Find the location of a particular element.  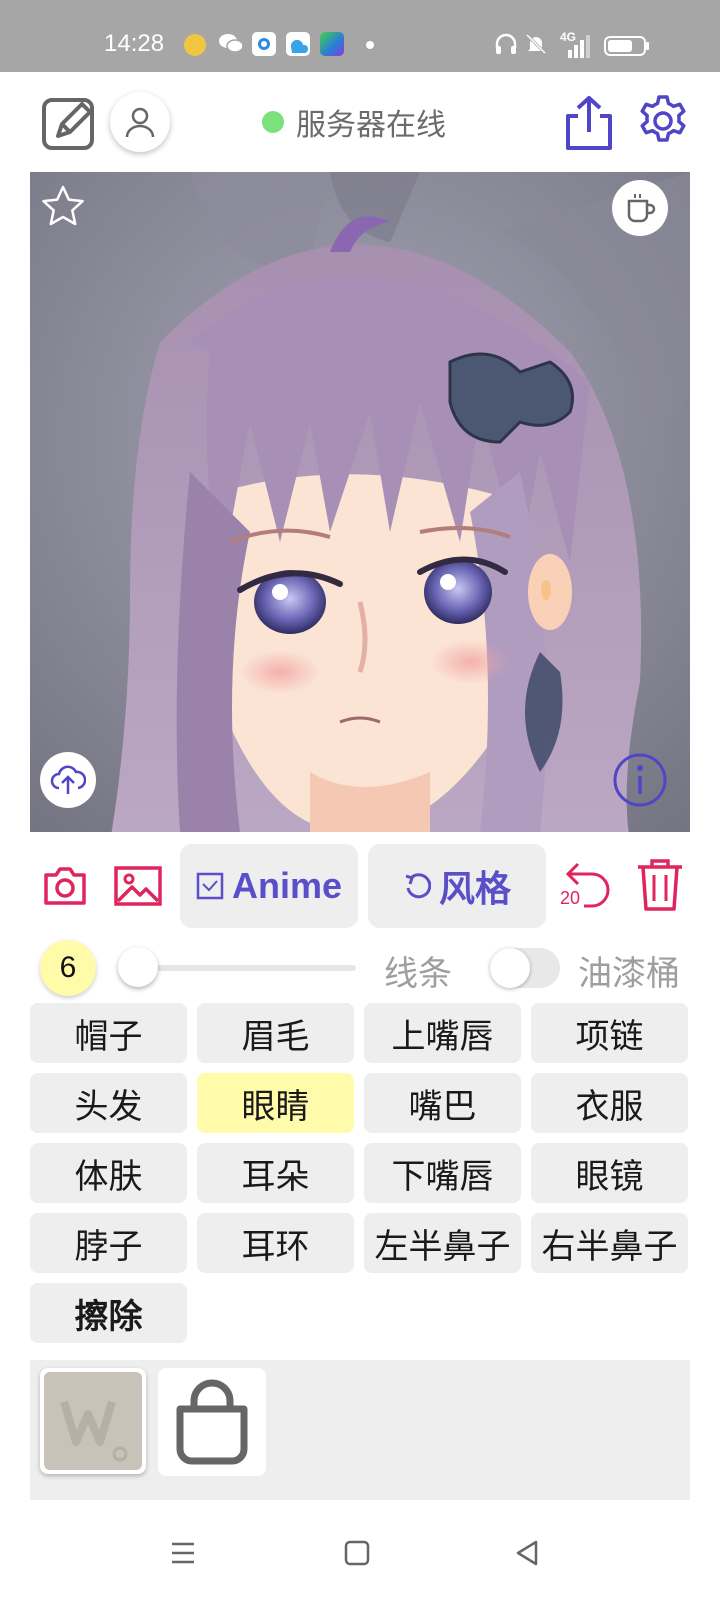

part-button: 眉毛 is located at coordinates (275, 1033).